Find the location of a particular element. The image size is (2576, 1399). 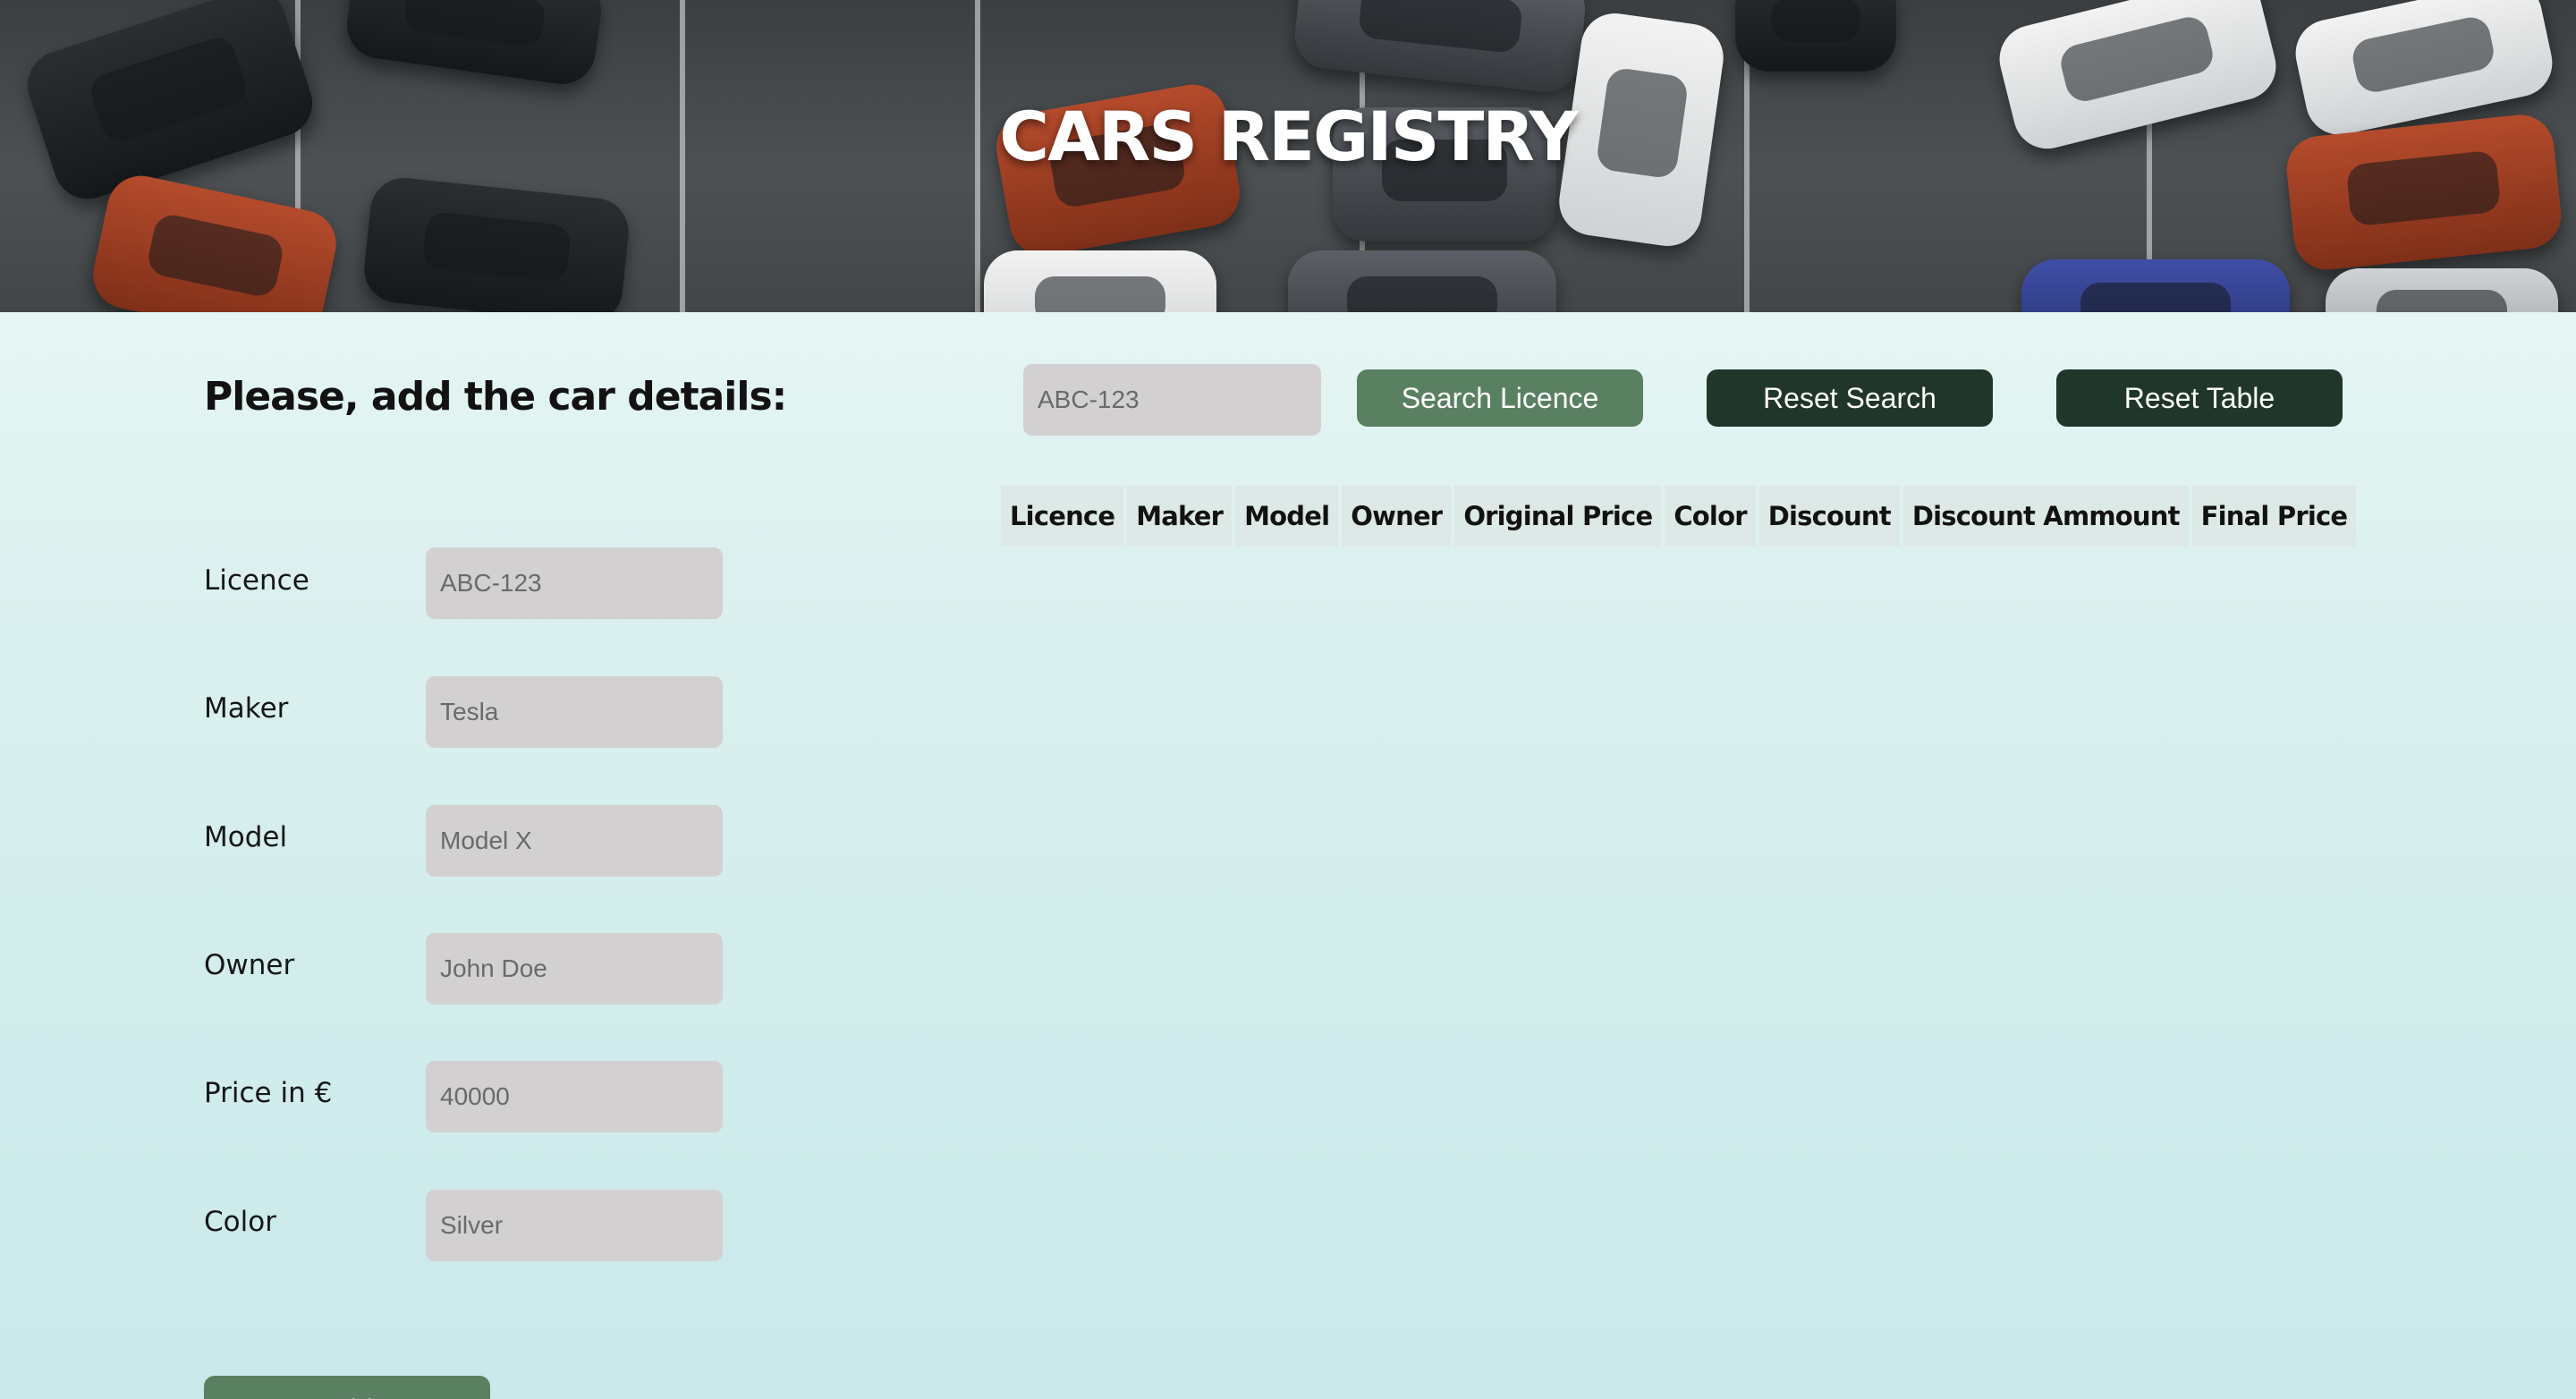

column-header-model: Model is located at coordinates (1287, 516).